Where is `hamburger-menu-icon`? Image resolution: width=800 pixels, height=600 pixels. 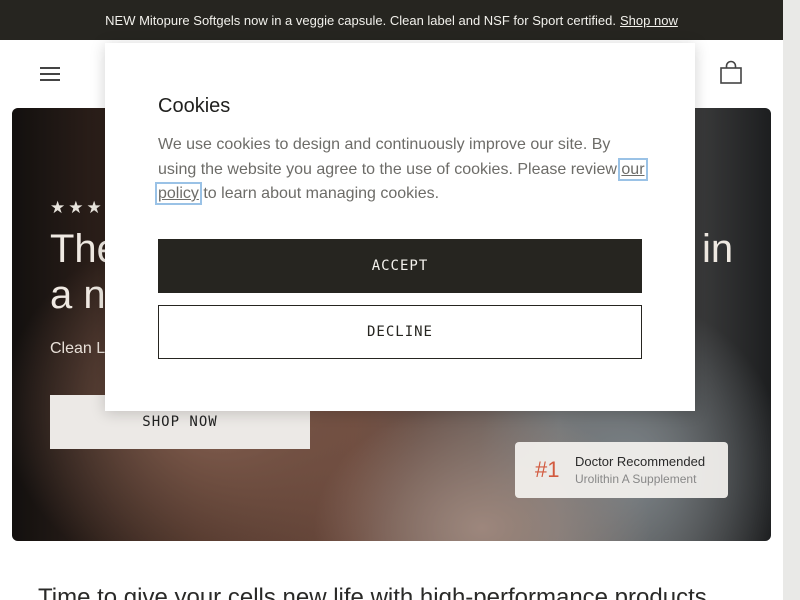
hamburger-menu-icon is located at coordinates (50, 74).